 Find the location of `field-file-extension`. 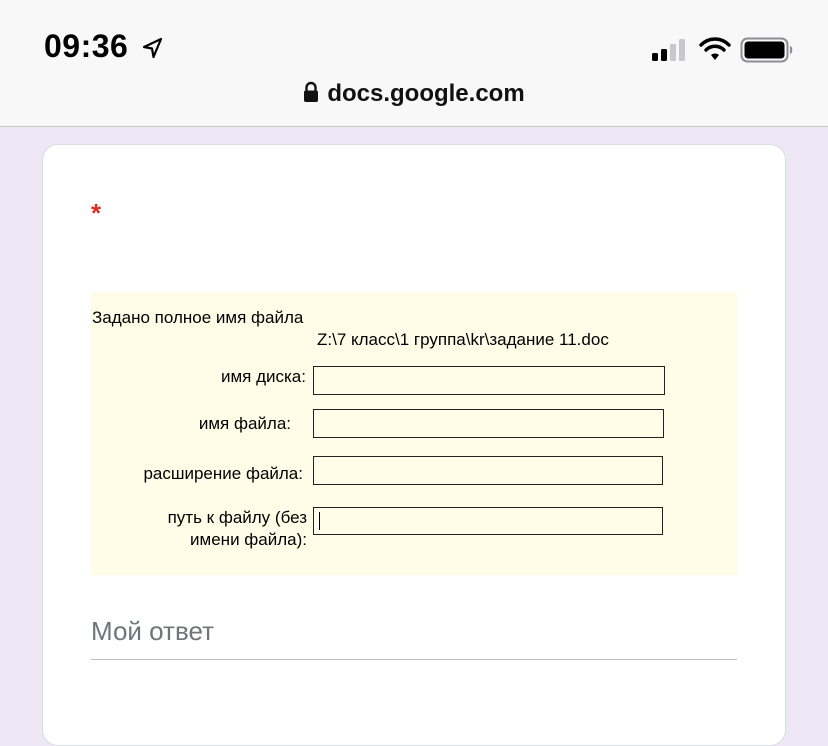

field-file-extension is located at coordinates (488, 470).